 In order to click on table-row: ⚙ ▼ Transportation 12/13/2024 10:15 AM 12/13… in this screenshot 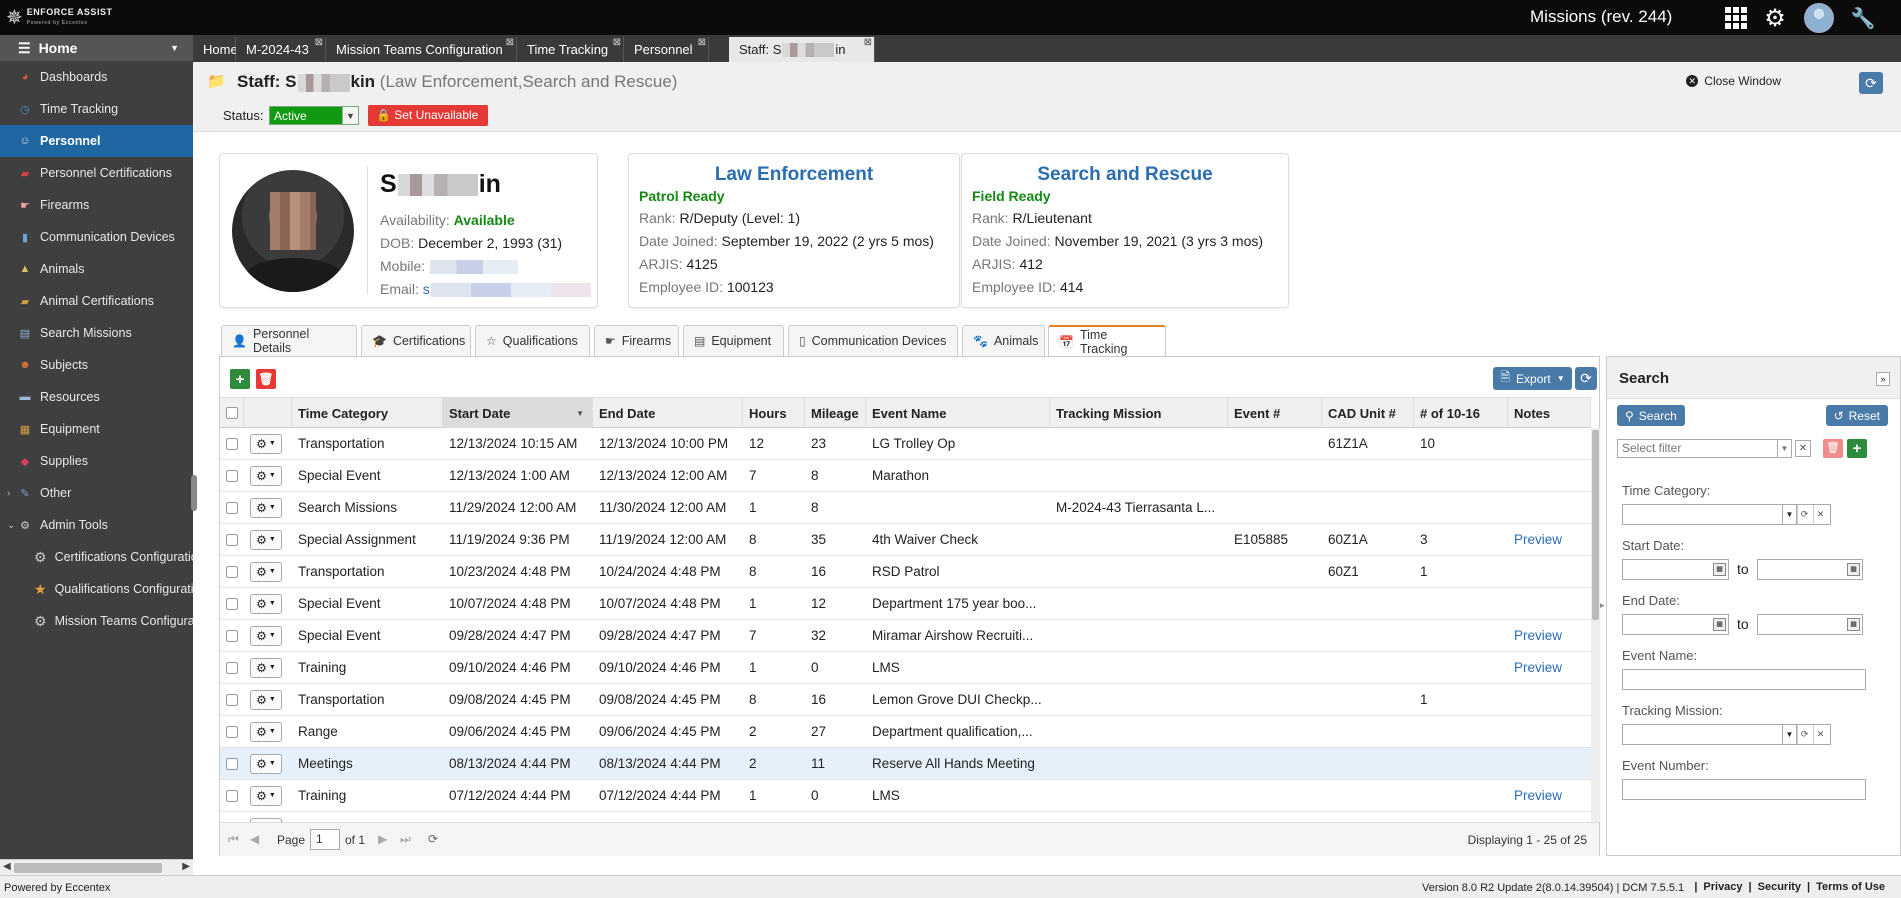, I will do `click(905, 444)`.